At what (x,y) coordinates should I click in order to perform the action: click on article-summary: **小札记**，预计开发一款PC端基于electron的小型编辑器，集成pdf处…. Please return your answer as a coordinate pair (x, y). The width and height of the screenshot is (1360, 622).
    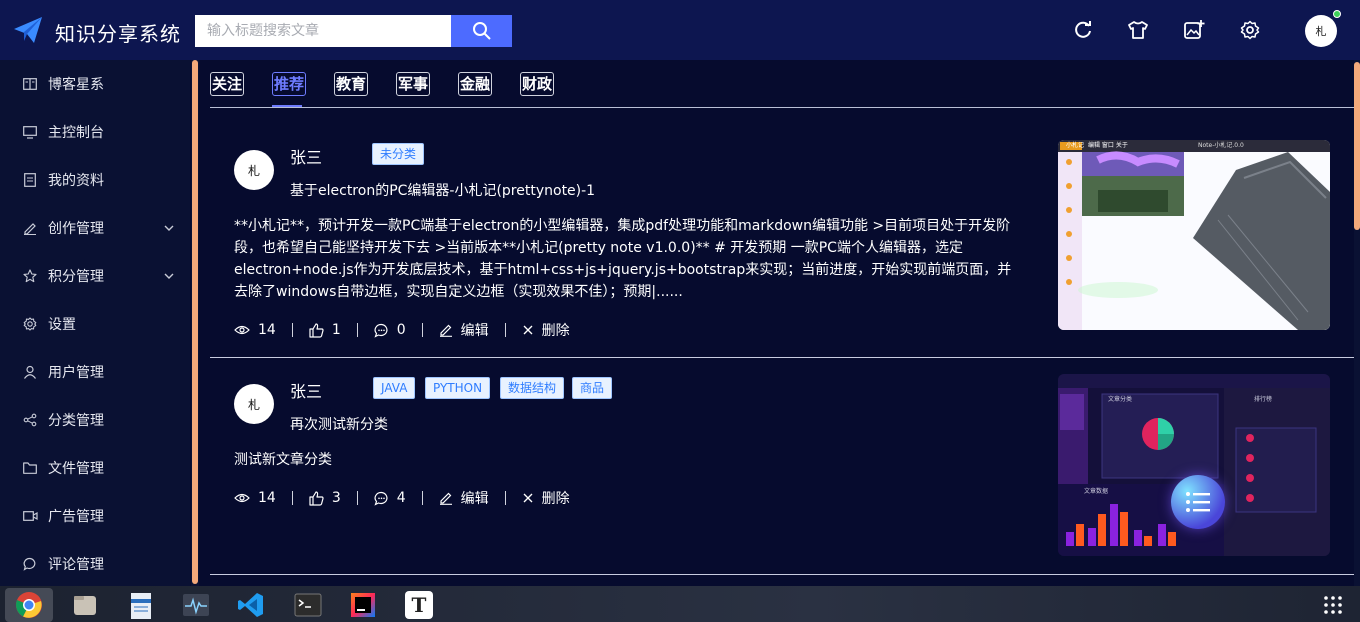
    Looking at the image, I should click on (626, 259).